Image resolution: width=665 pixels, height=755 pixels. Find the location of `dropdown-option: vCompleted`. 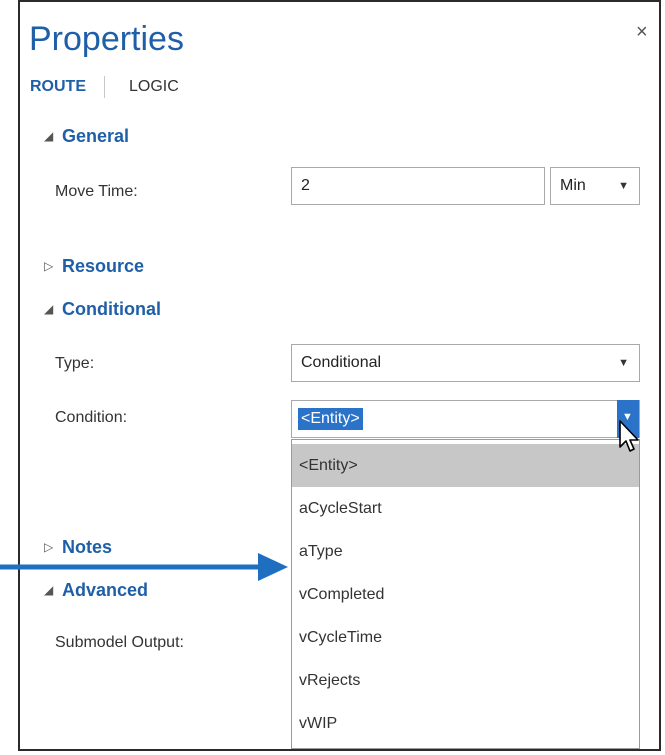

dropdown-option: vCompleted is located at coordinates (465, 594).